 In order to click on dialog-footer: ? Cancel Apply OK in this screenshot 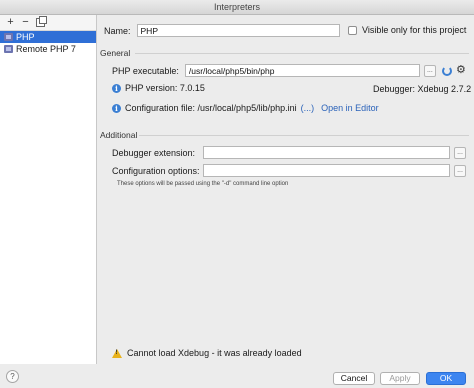, I will do `click(237, 376)`.